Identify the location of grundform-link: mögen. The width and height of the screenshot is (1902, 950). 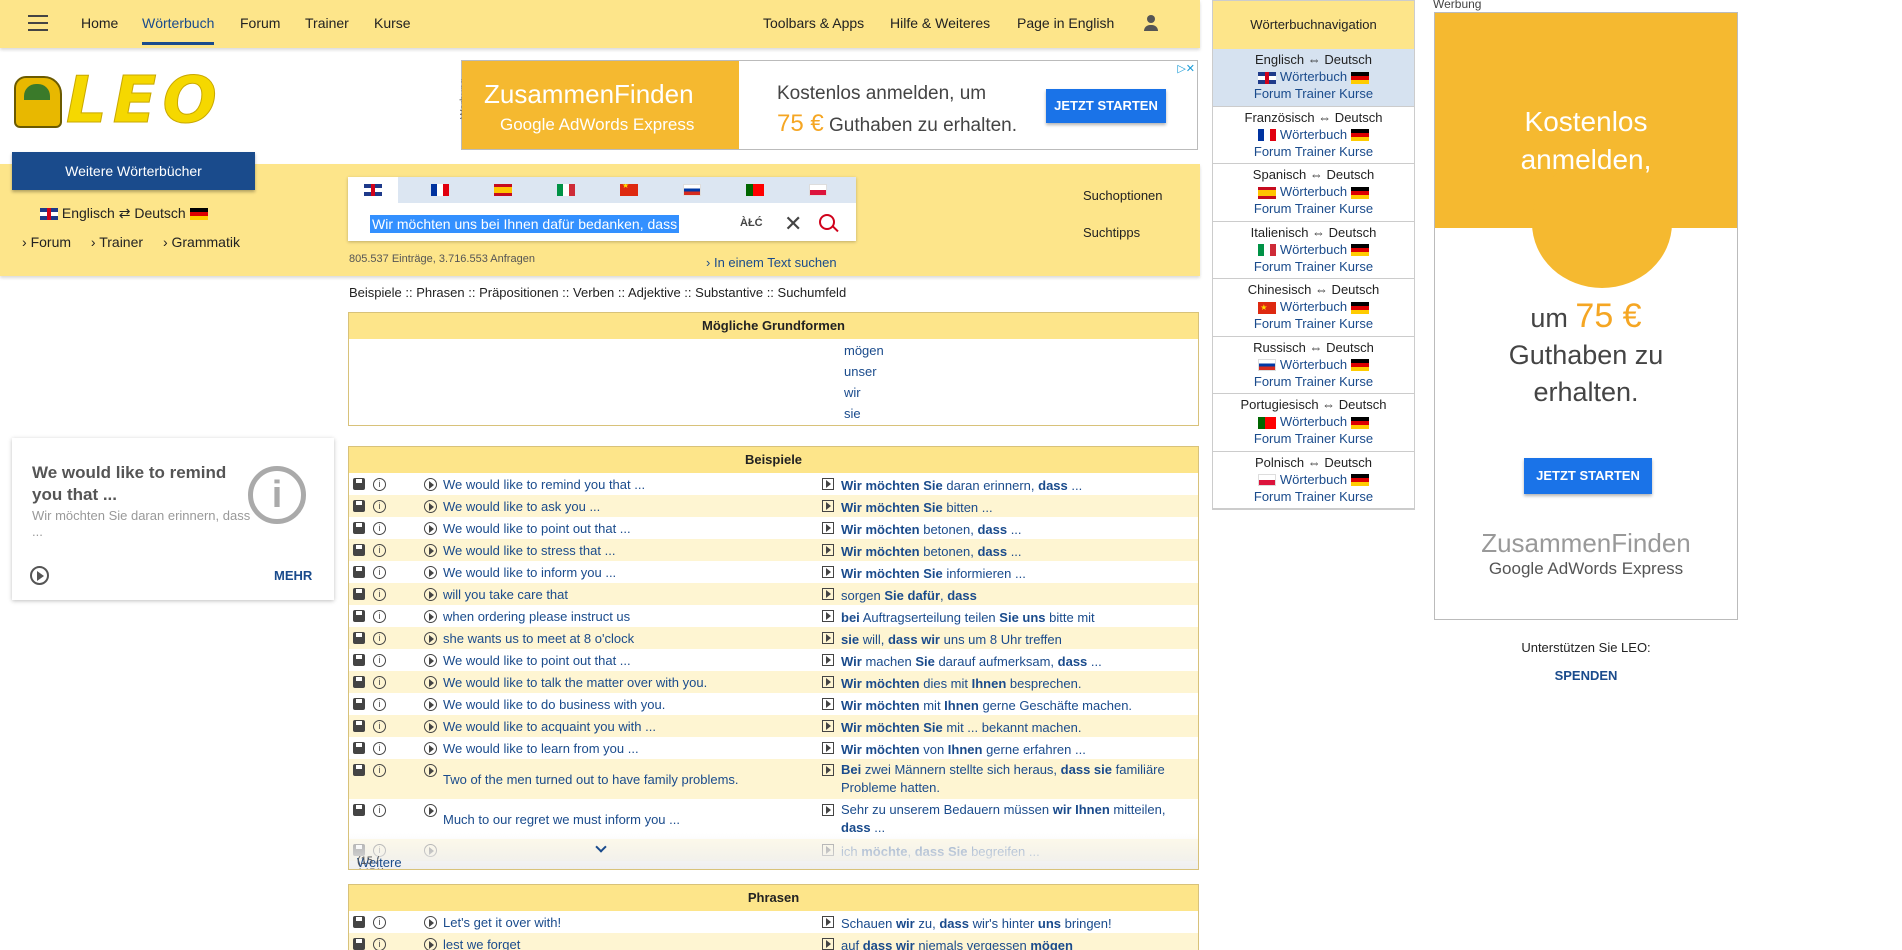
(864, 350).